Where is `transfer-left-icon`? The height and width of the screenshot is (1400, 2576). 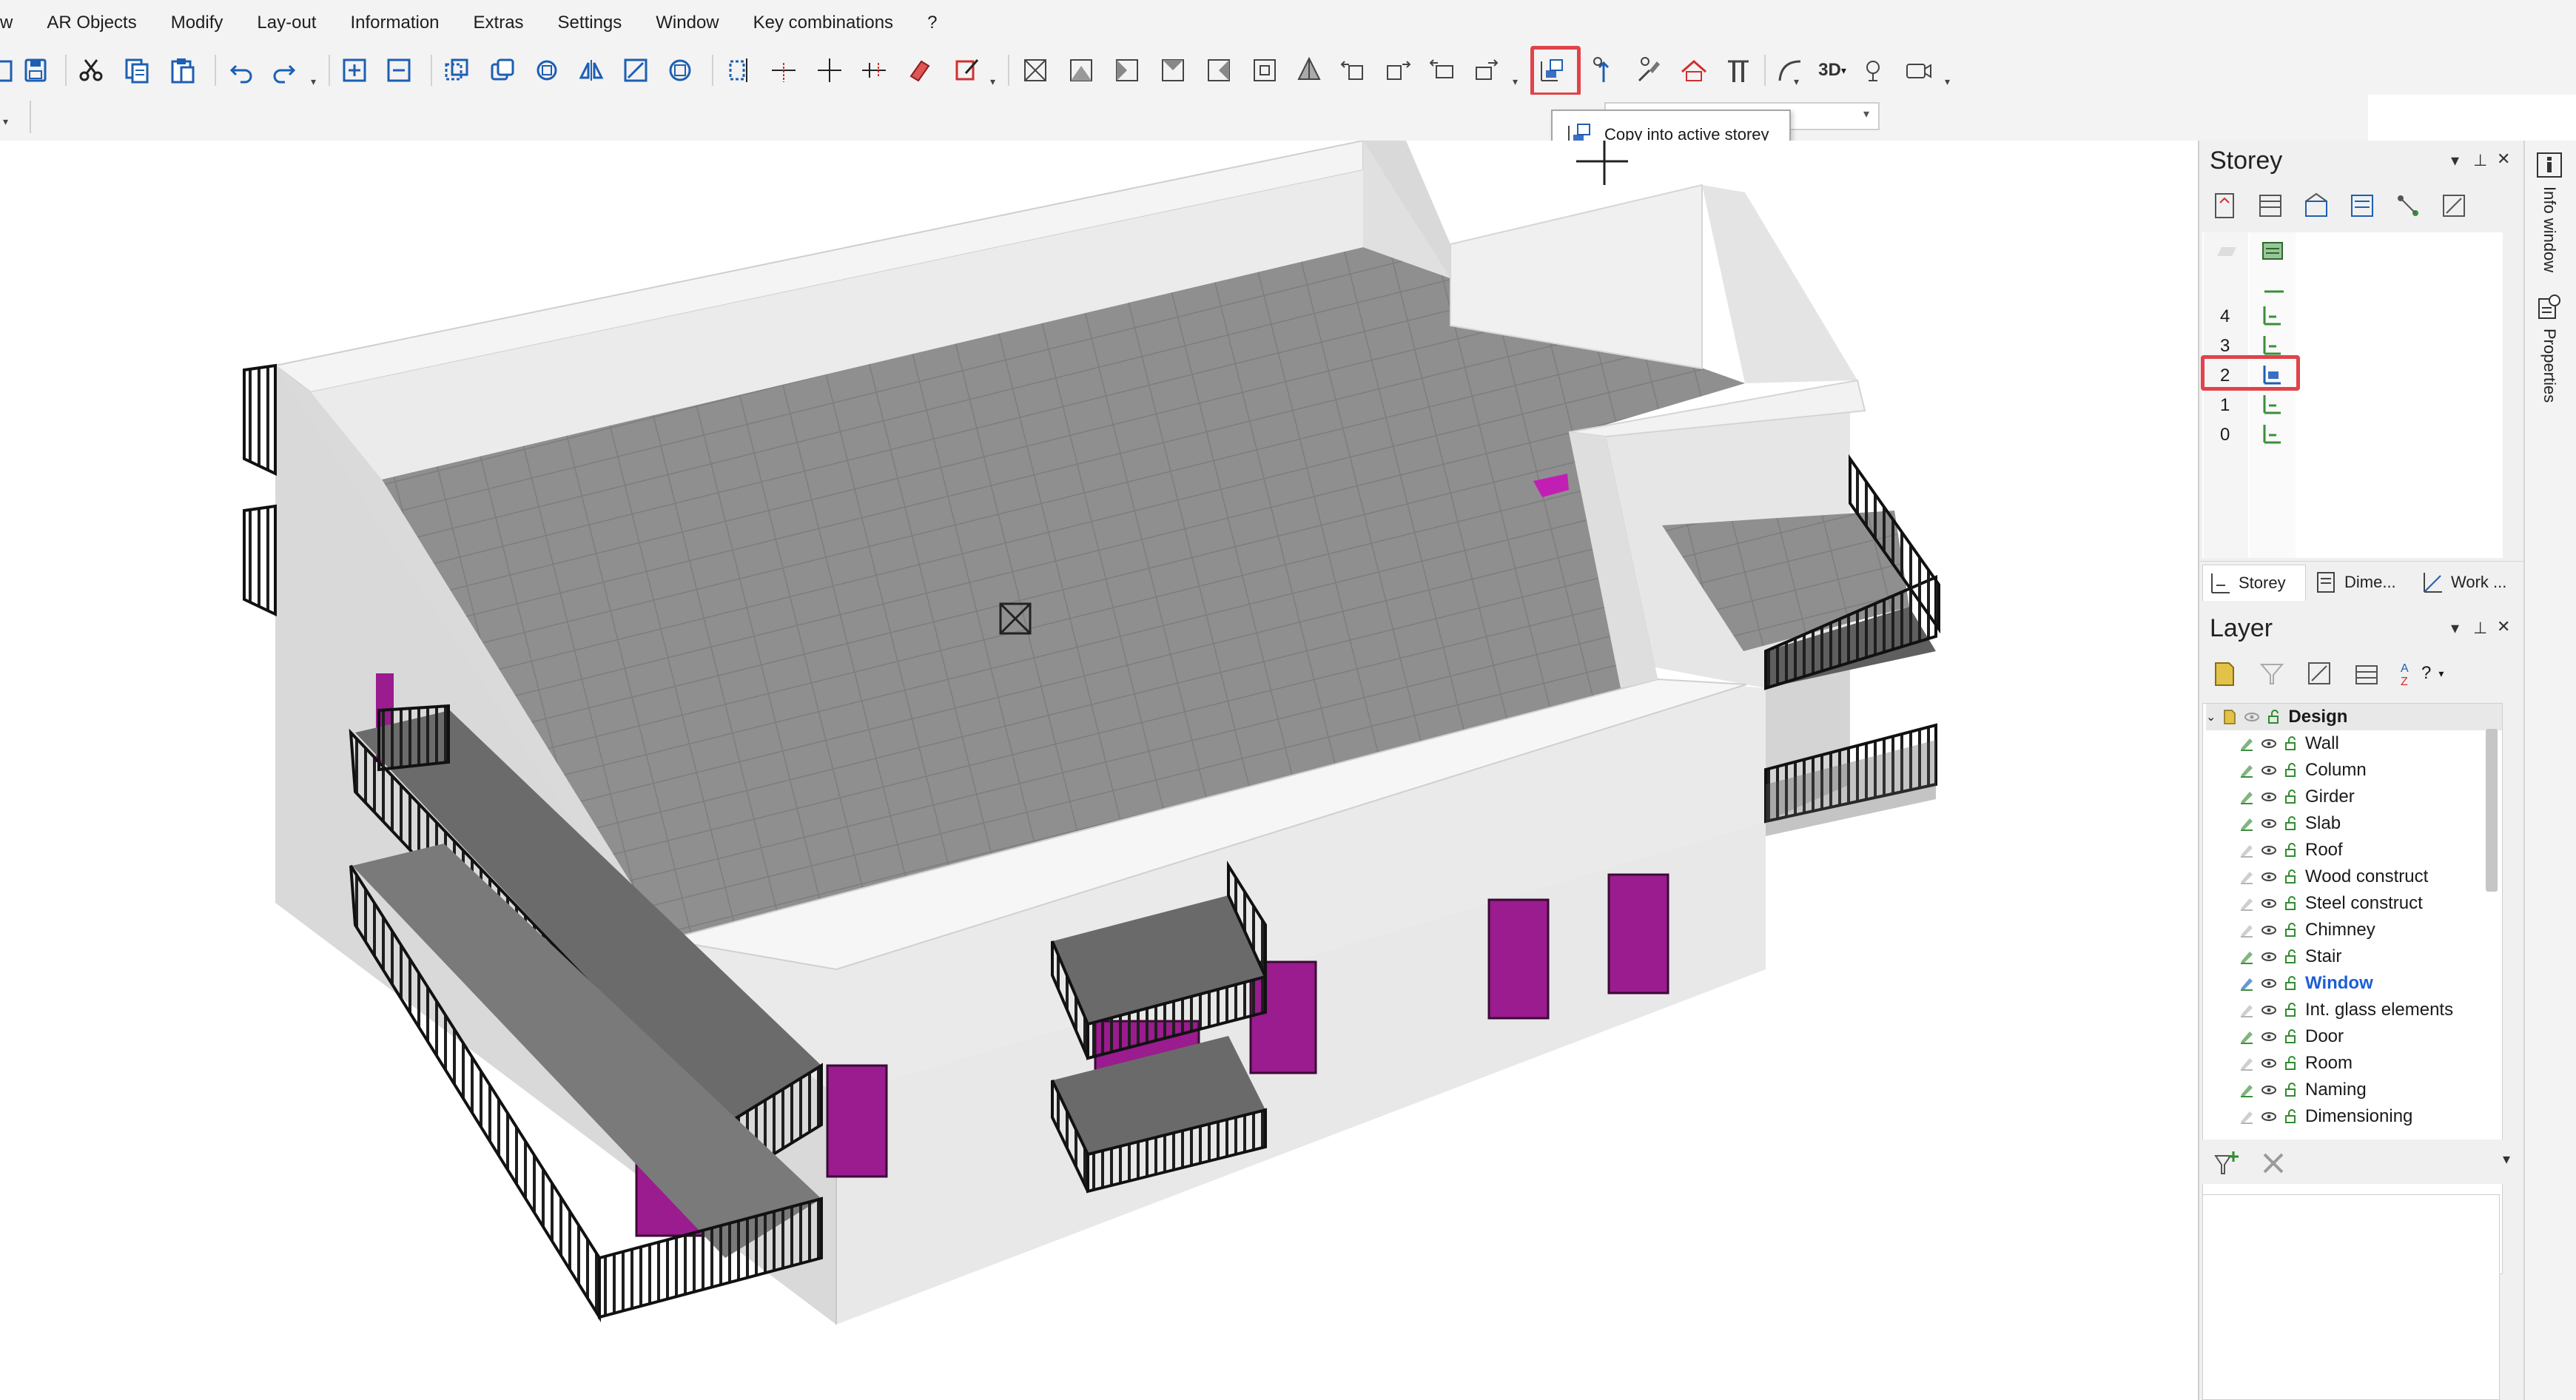
transfer-left-icon is located at coordinates (1442, 70).